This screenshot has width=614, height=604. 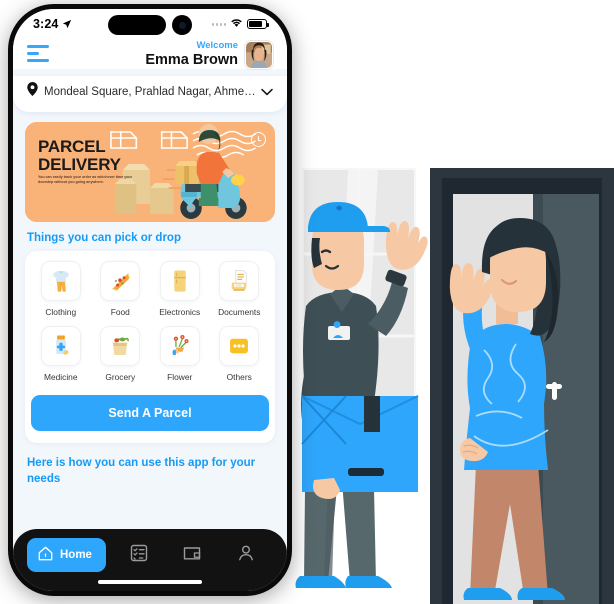 I want to click on category-label: Clothing, so click(x=61, y=312).